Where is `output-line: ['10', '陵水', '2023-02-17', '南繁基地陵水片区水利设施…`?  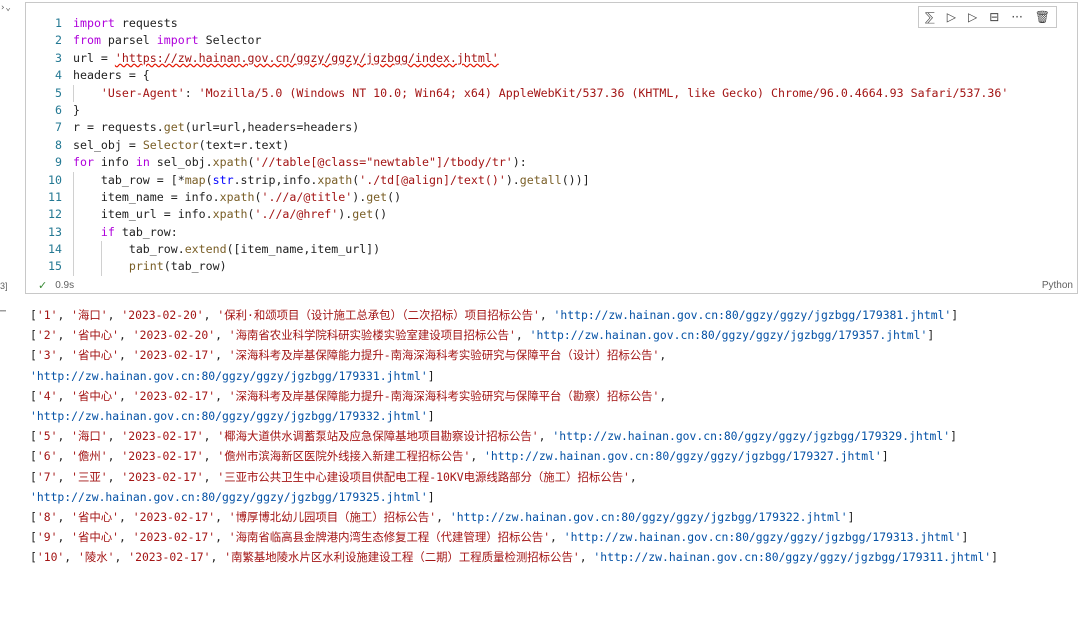
output-line: ['10', '陵水', '2023-02-17', '南繁基地陵水片区水利设施… is located at coordinates (514, 557).